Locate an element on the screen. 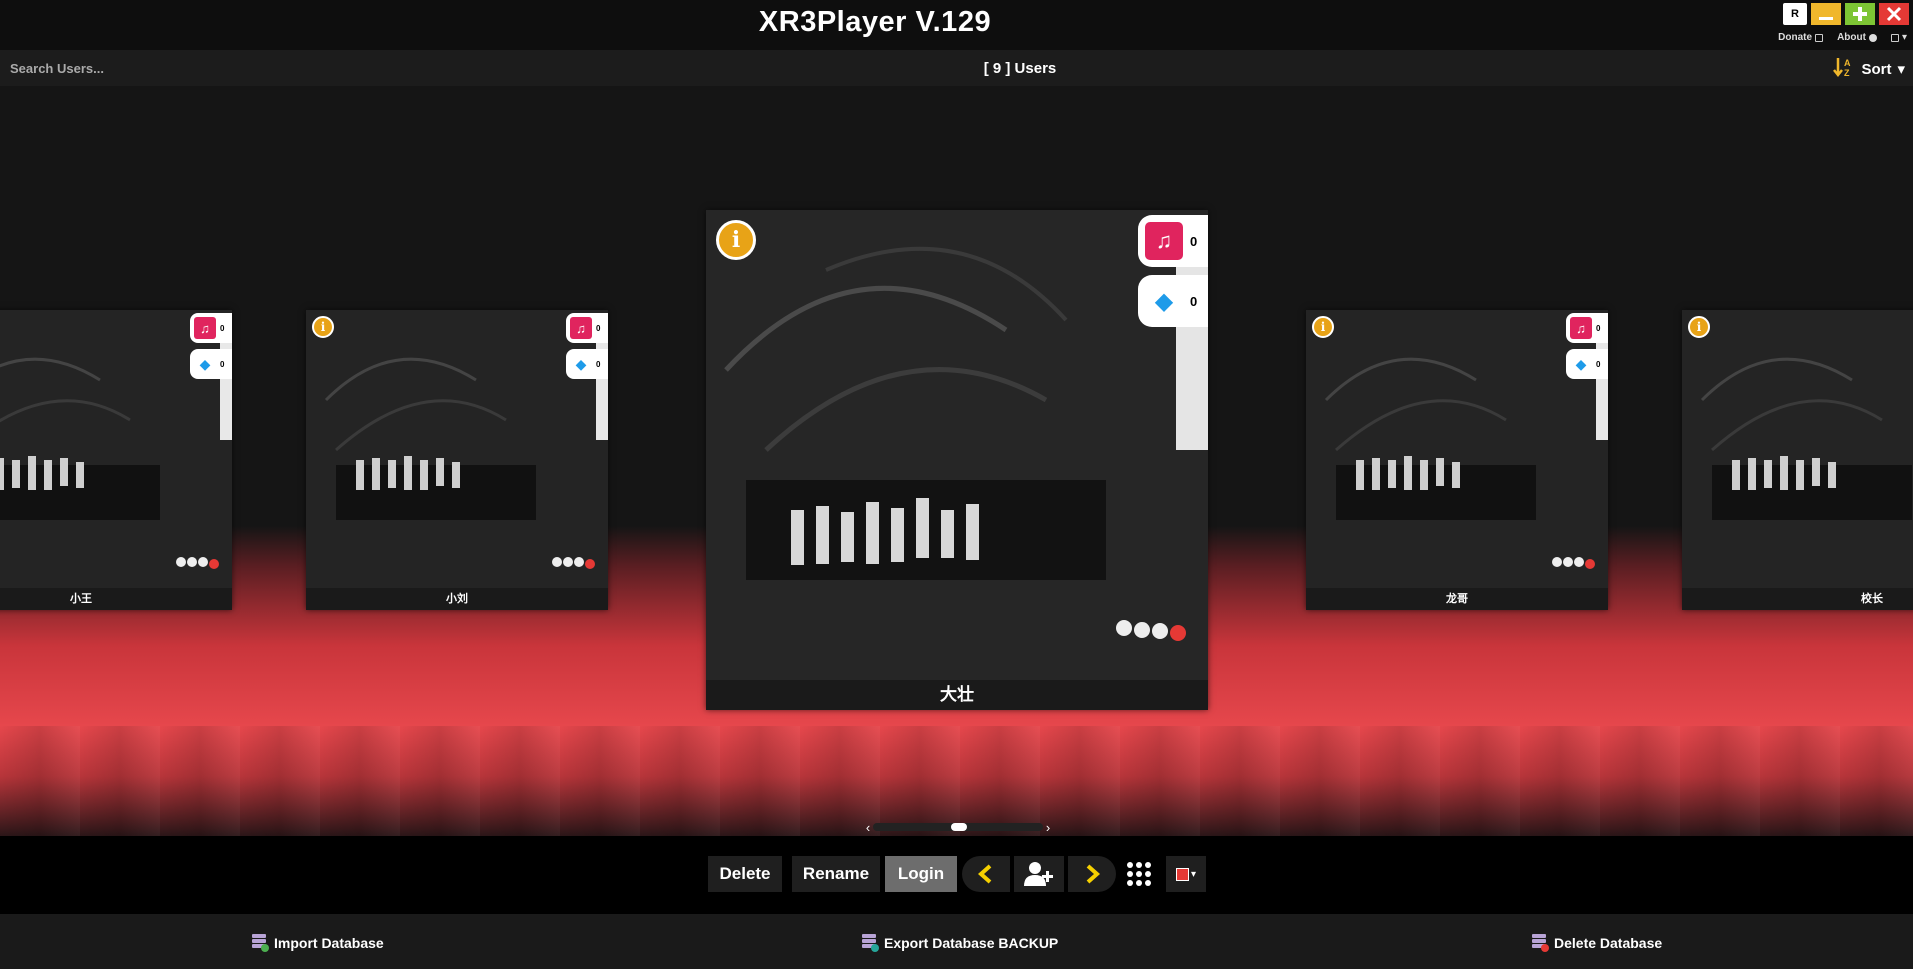 This screenshot has width=1913, height=969. import-database-button: Import Database is located at coordinates (318, 943).